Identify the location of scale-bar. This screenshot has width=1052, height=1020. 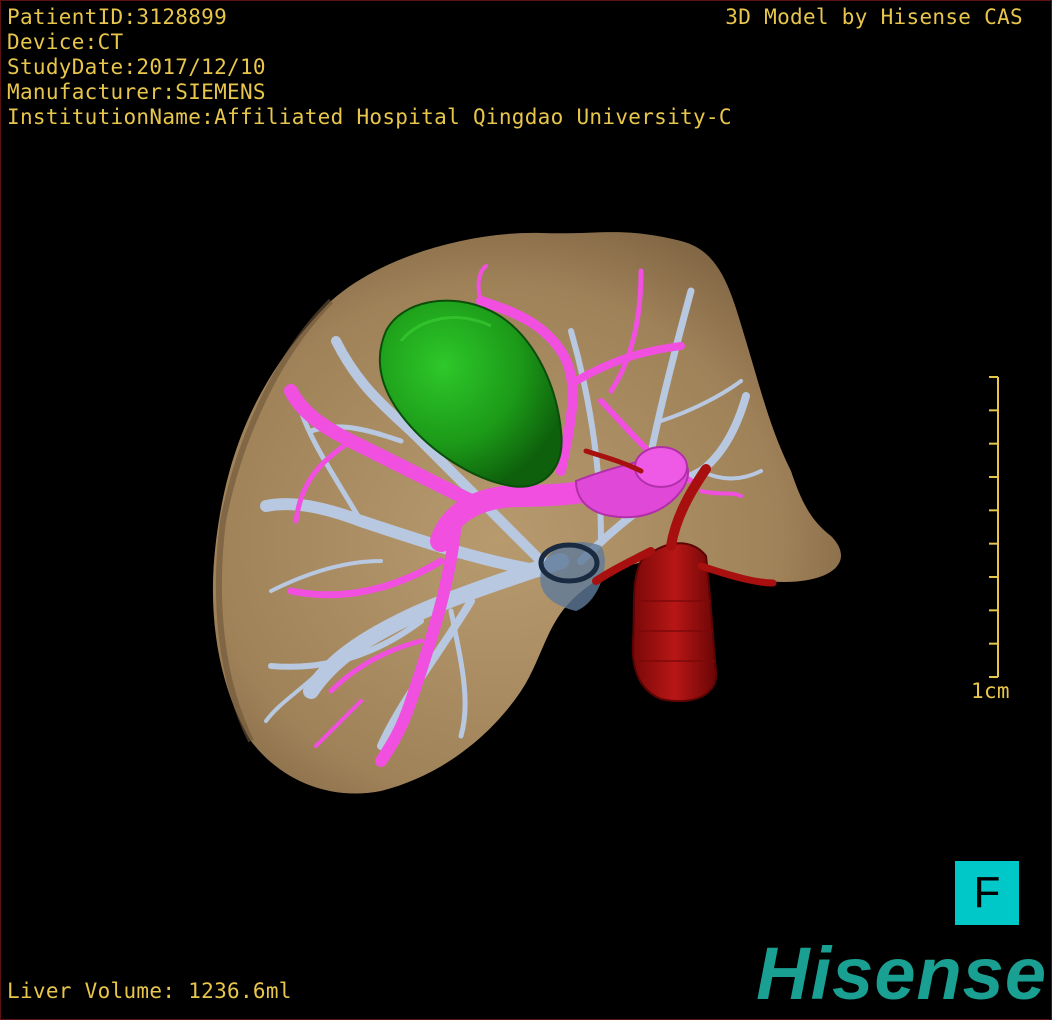
(994, 527).